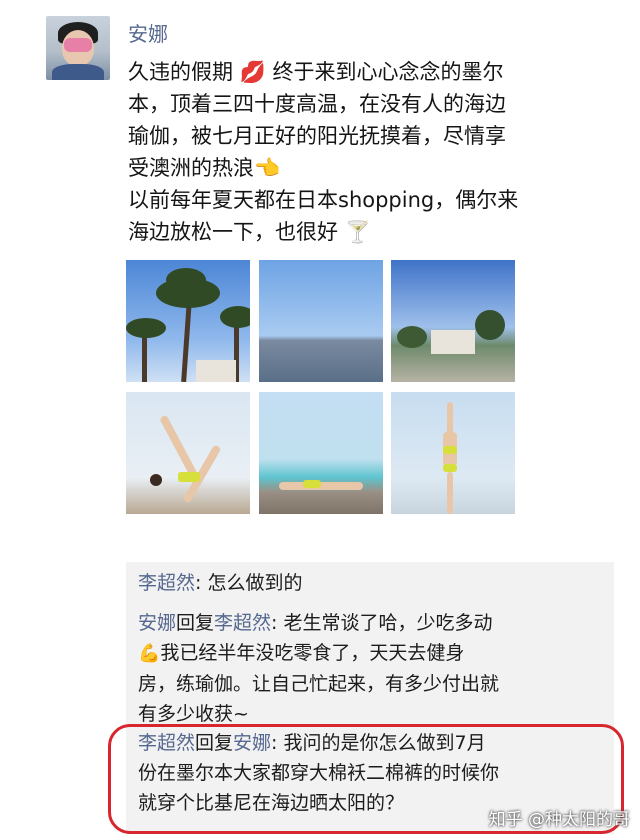 The image size is (640, 840). Describe the element at coordinates (559, 820) in the screenshot. I see `zhihu-watermark: 知乎 @种太阳的哥` at that location.